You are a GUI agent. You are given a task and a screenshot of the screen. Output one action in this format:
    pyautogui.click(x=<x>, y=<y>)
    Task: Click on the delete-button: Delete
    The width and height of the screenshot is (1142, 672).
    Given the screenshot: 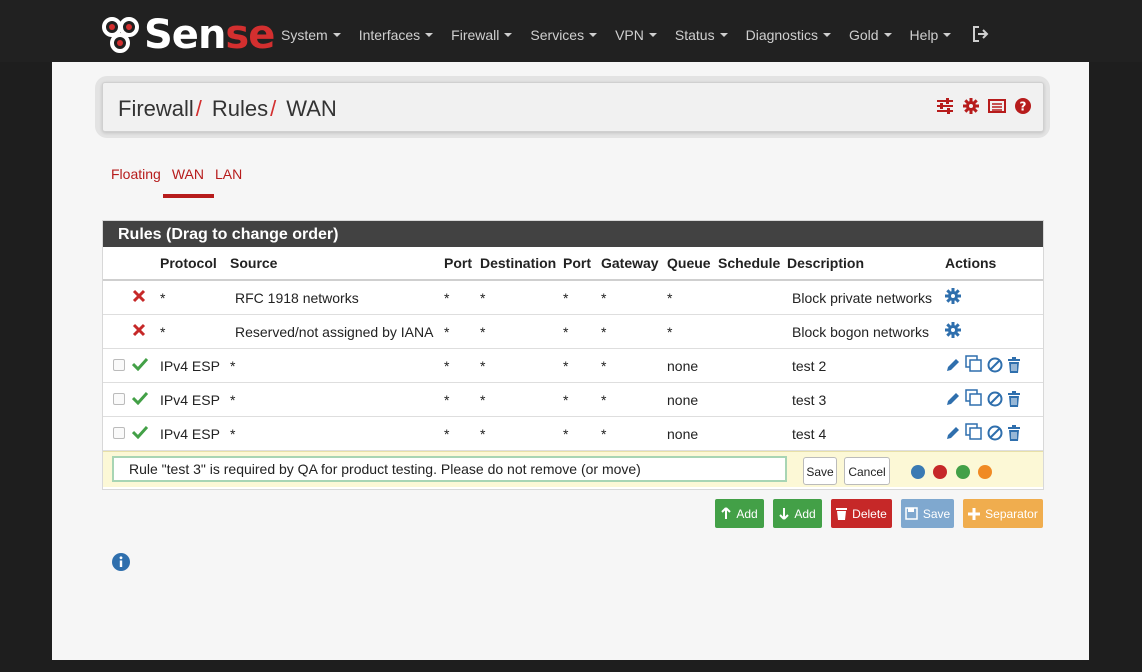 What is the action you would take?
    pyautogui.click(x=861, y=513)
    